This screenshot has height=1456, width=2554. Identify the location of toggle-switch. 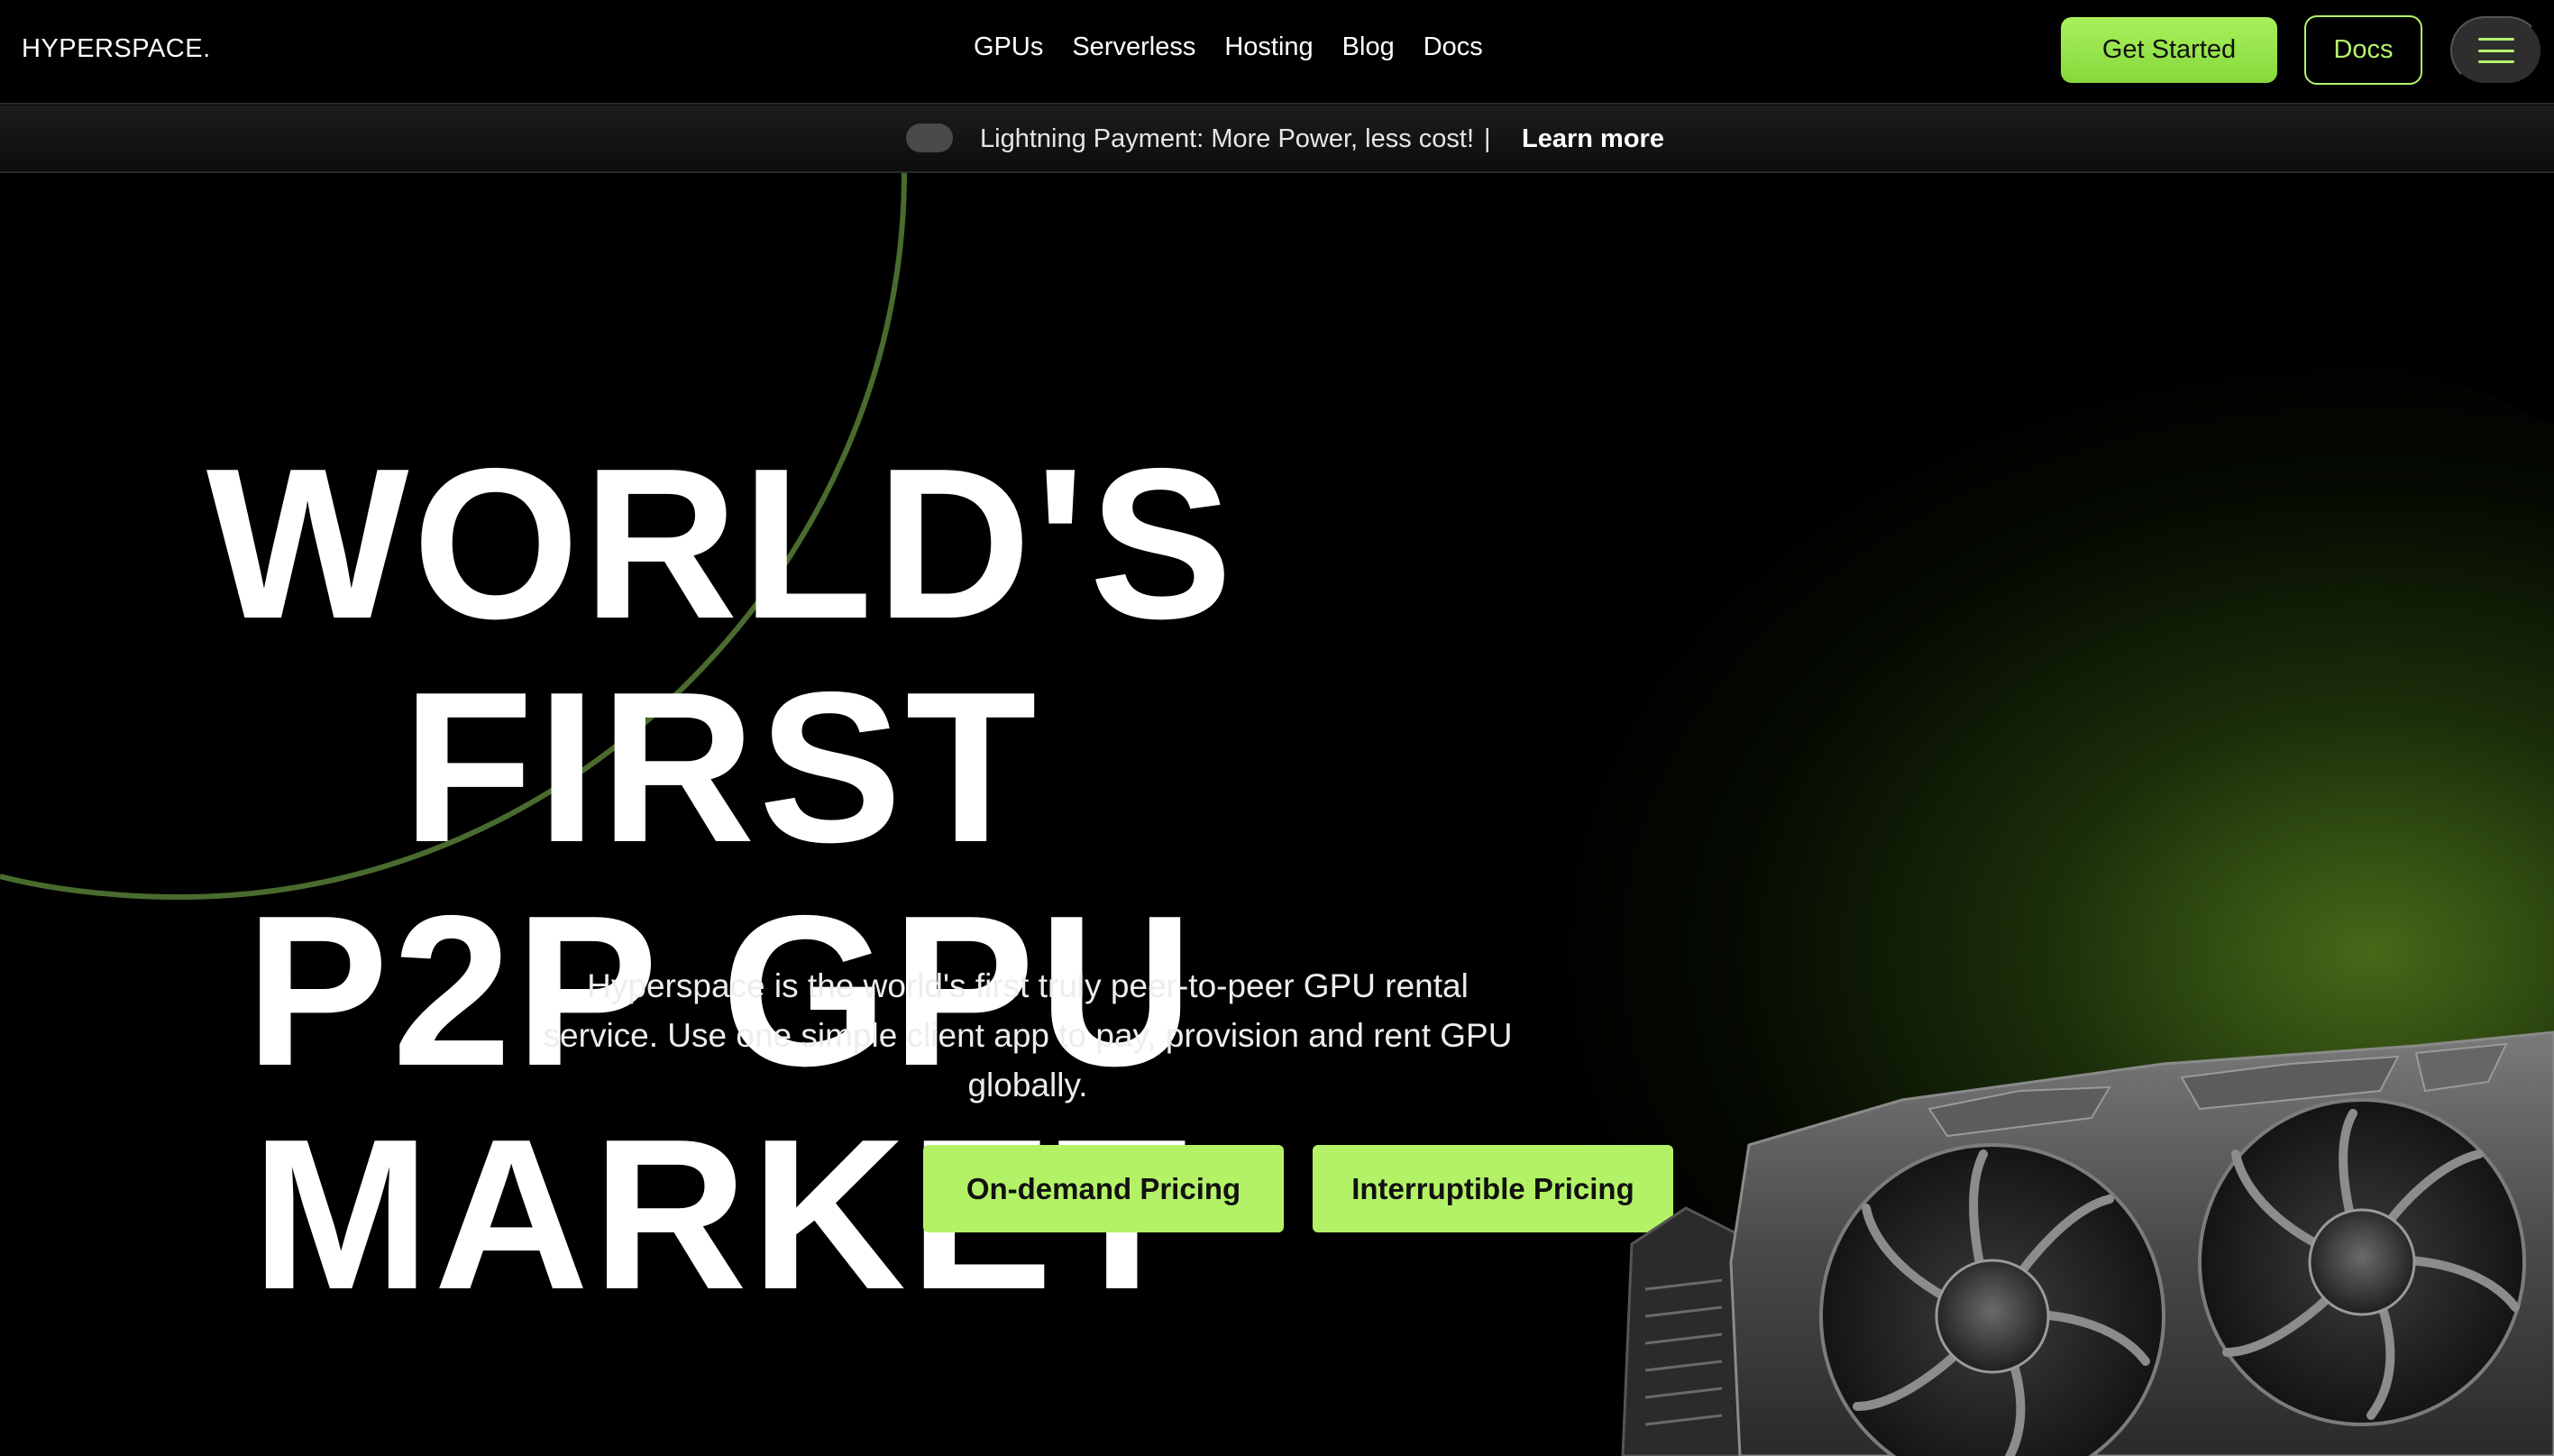
(929, 138).